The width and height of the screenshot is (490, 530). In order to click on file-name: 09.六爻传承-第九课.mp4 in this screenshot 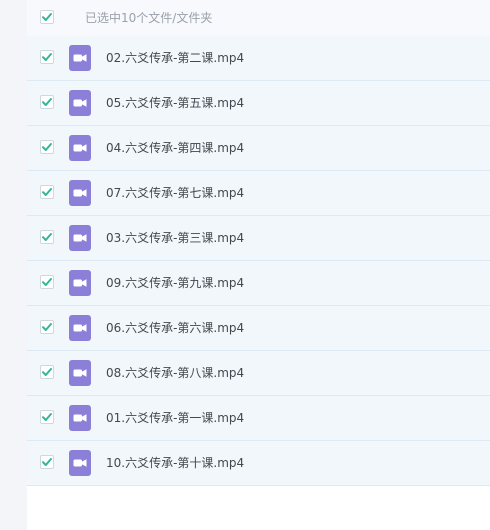, I will do `click(175, 283)`.